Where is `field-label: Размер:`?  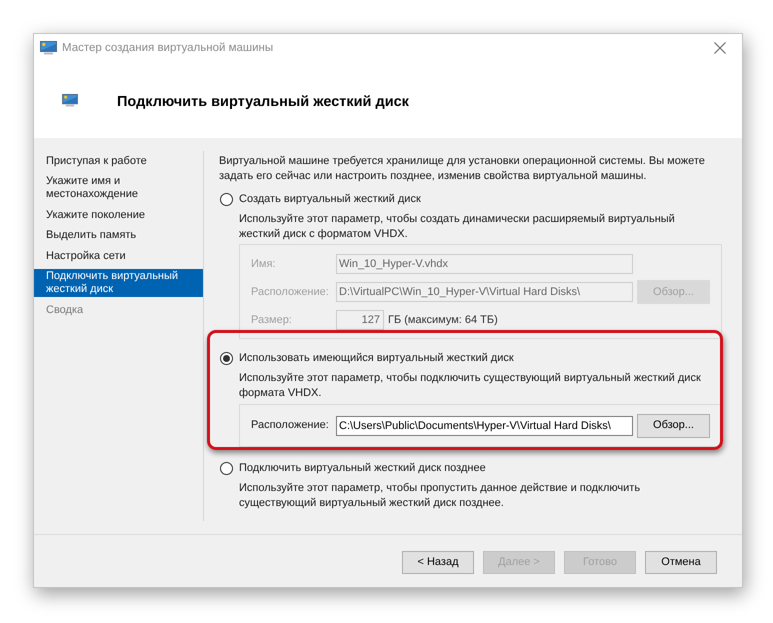
field-label: Размер: is located at coordinates (272, 320).